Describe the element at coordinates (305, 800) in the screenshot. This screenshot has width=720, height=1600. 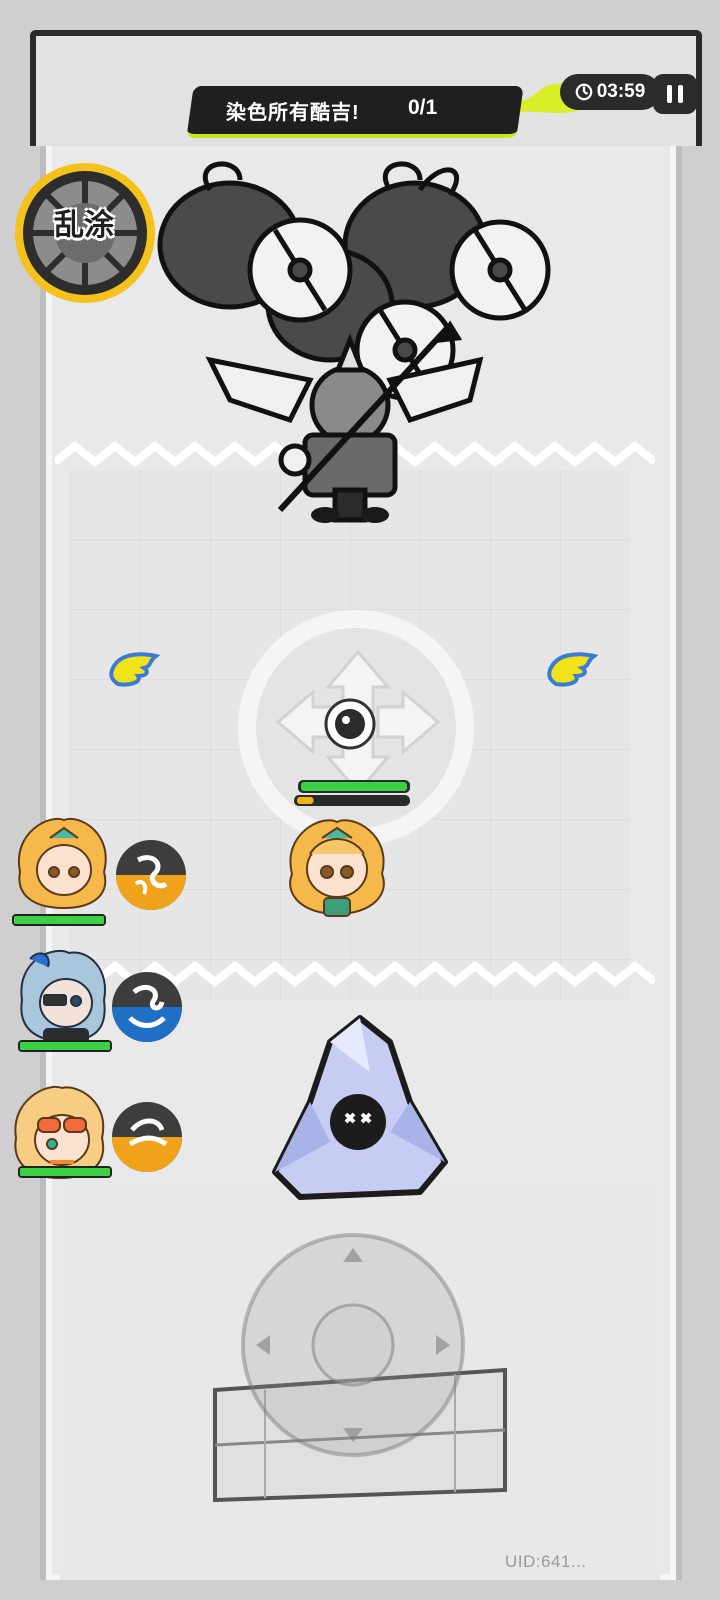
I see `player-energy-fill` at that location.